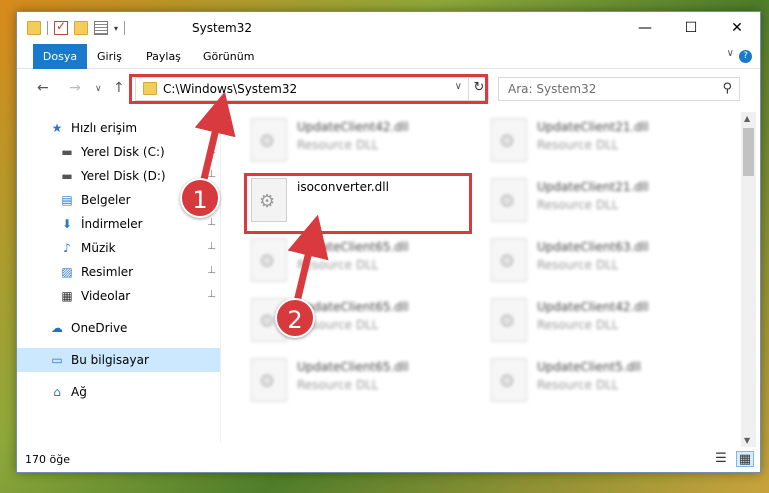 The height and width of the screenshot is (493, 769). Describe the element at coordinates (109, 56) in the screenshot. I see `tab-giris: Giriş` at that location.